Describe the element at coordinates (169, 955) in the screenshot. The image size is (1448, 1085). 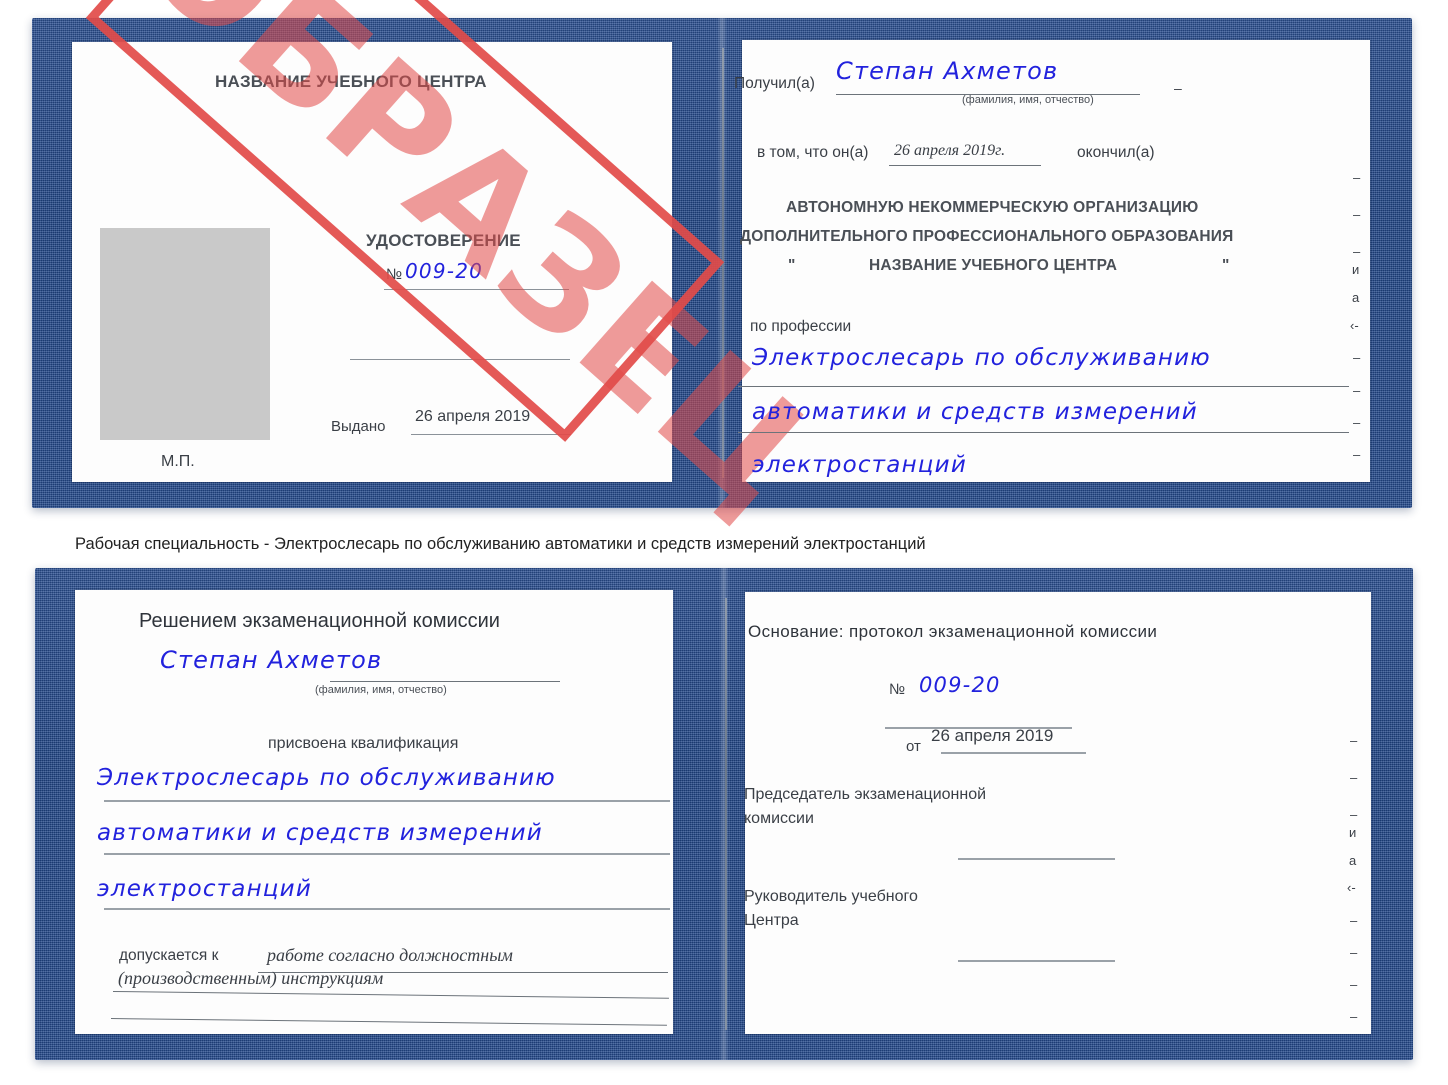
I see `allowed-label: допускается к` at that location.